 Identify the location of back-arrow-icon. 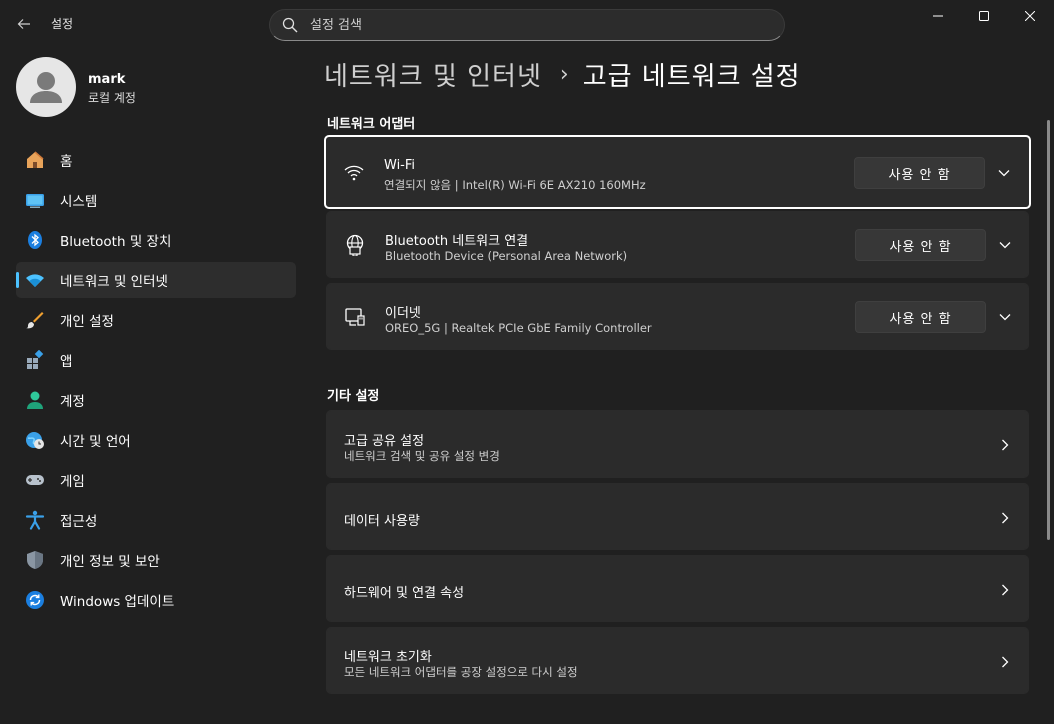
(23, 24).